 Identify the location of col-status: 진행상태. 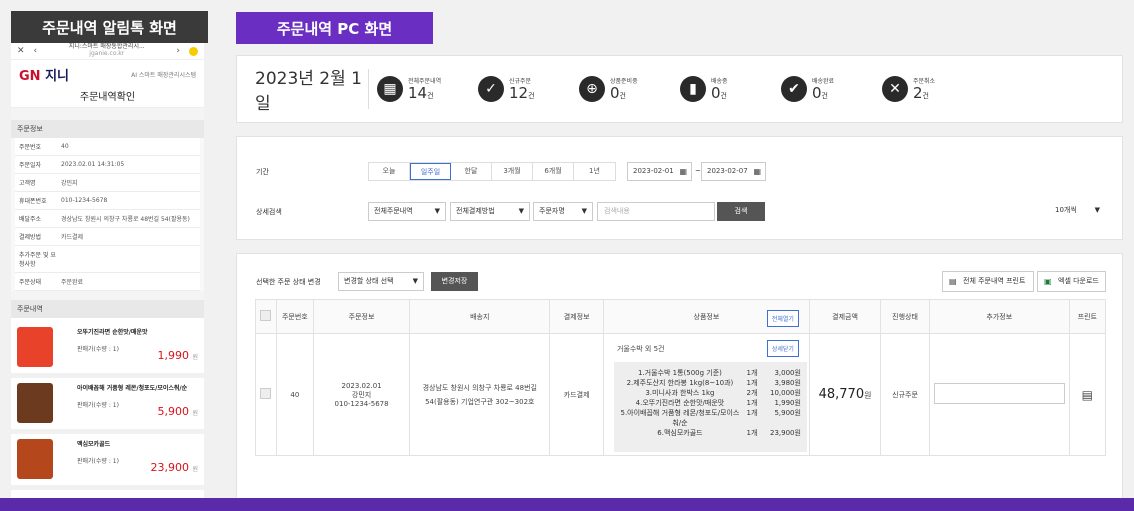
(905, 316).